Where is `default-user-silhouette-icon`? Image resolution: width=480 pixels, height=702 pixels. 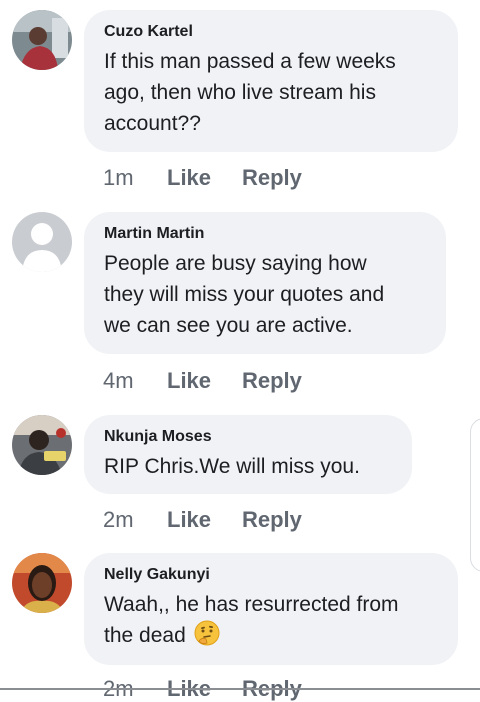
default-user-silhouette-icon is located at coordinates (42, 242).